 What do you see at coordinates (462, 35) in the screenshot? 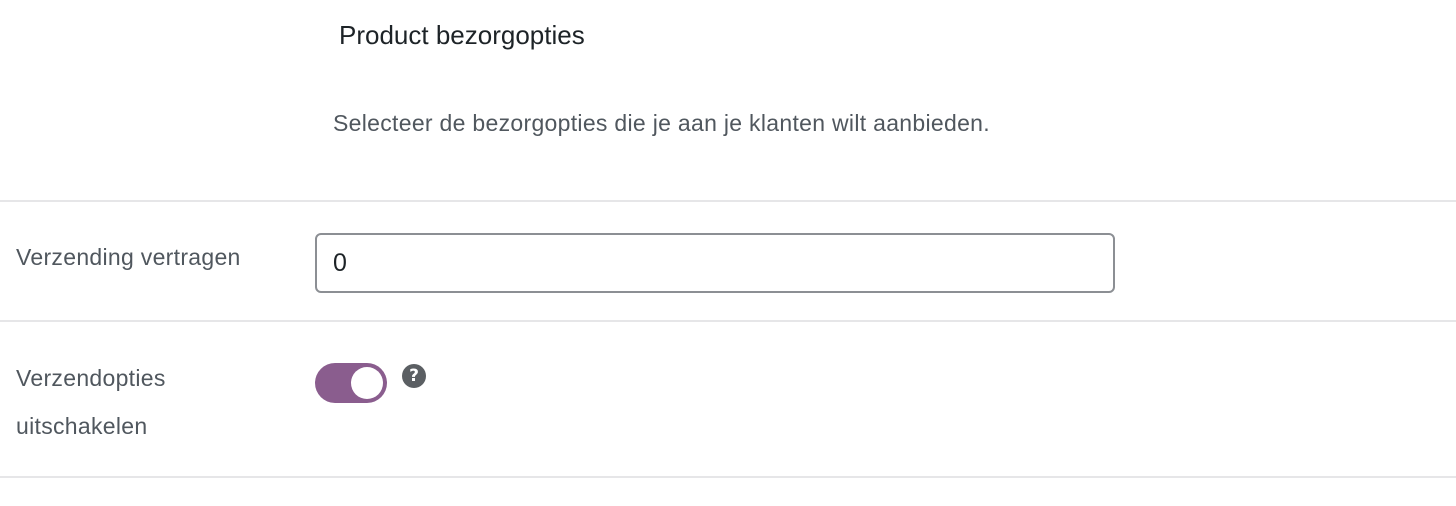
I see `section-title: Product bezorgopties` at bounding box center [462, 35].